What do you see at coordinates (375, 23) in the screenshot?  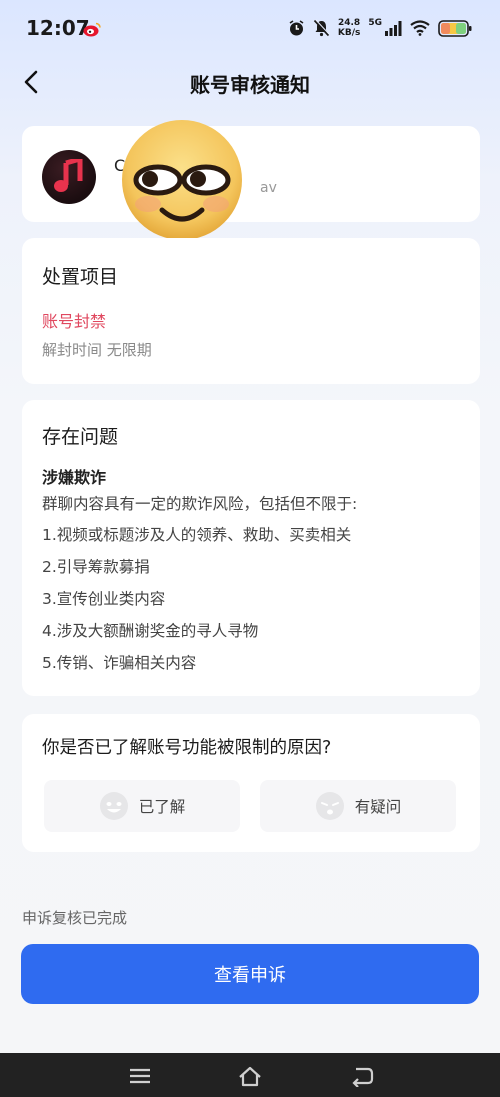 I see `network-type: 5G` at bounding box center [375, 23].